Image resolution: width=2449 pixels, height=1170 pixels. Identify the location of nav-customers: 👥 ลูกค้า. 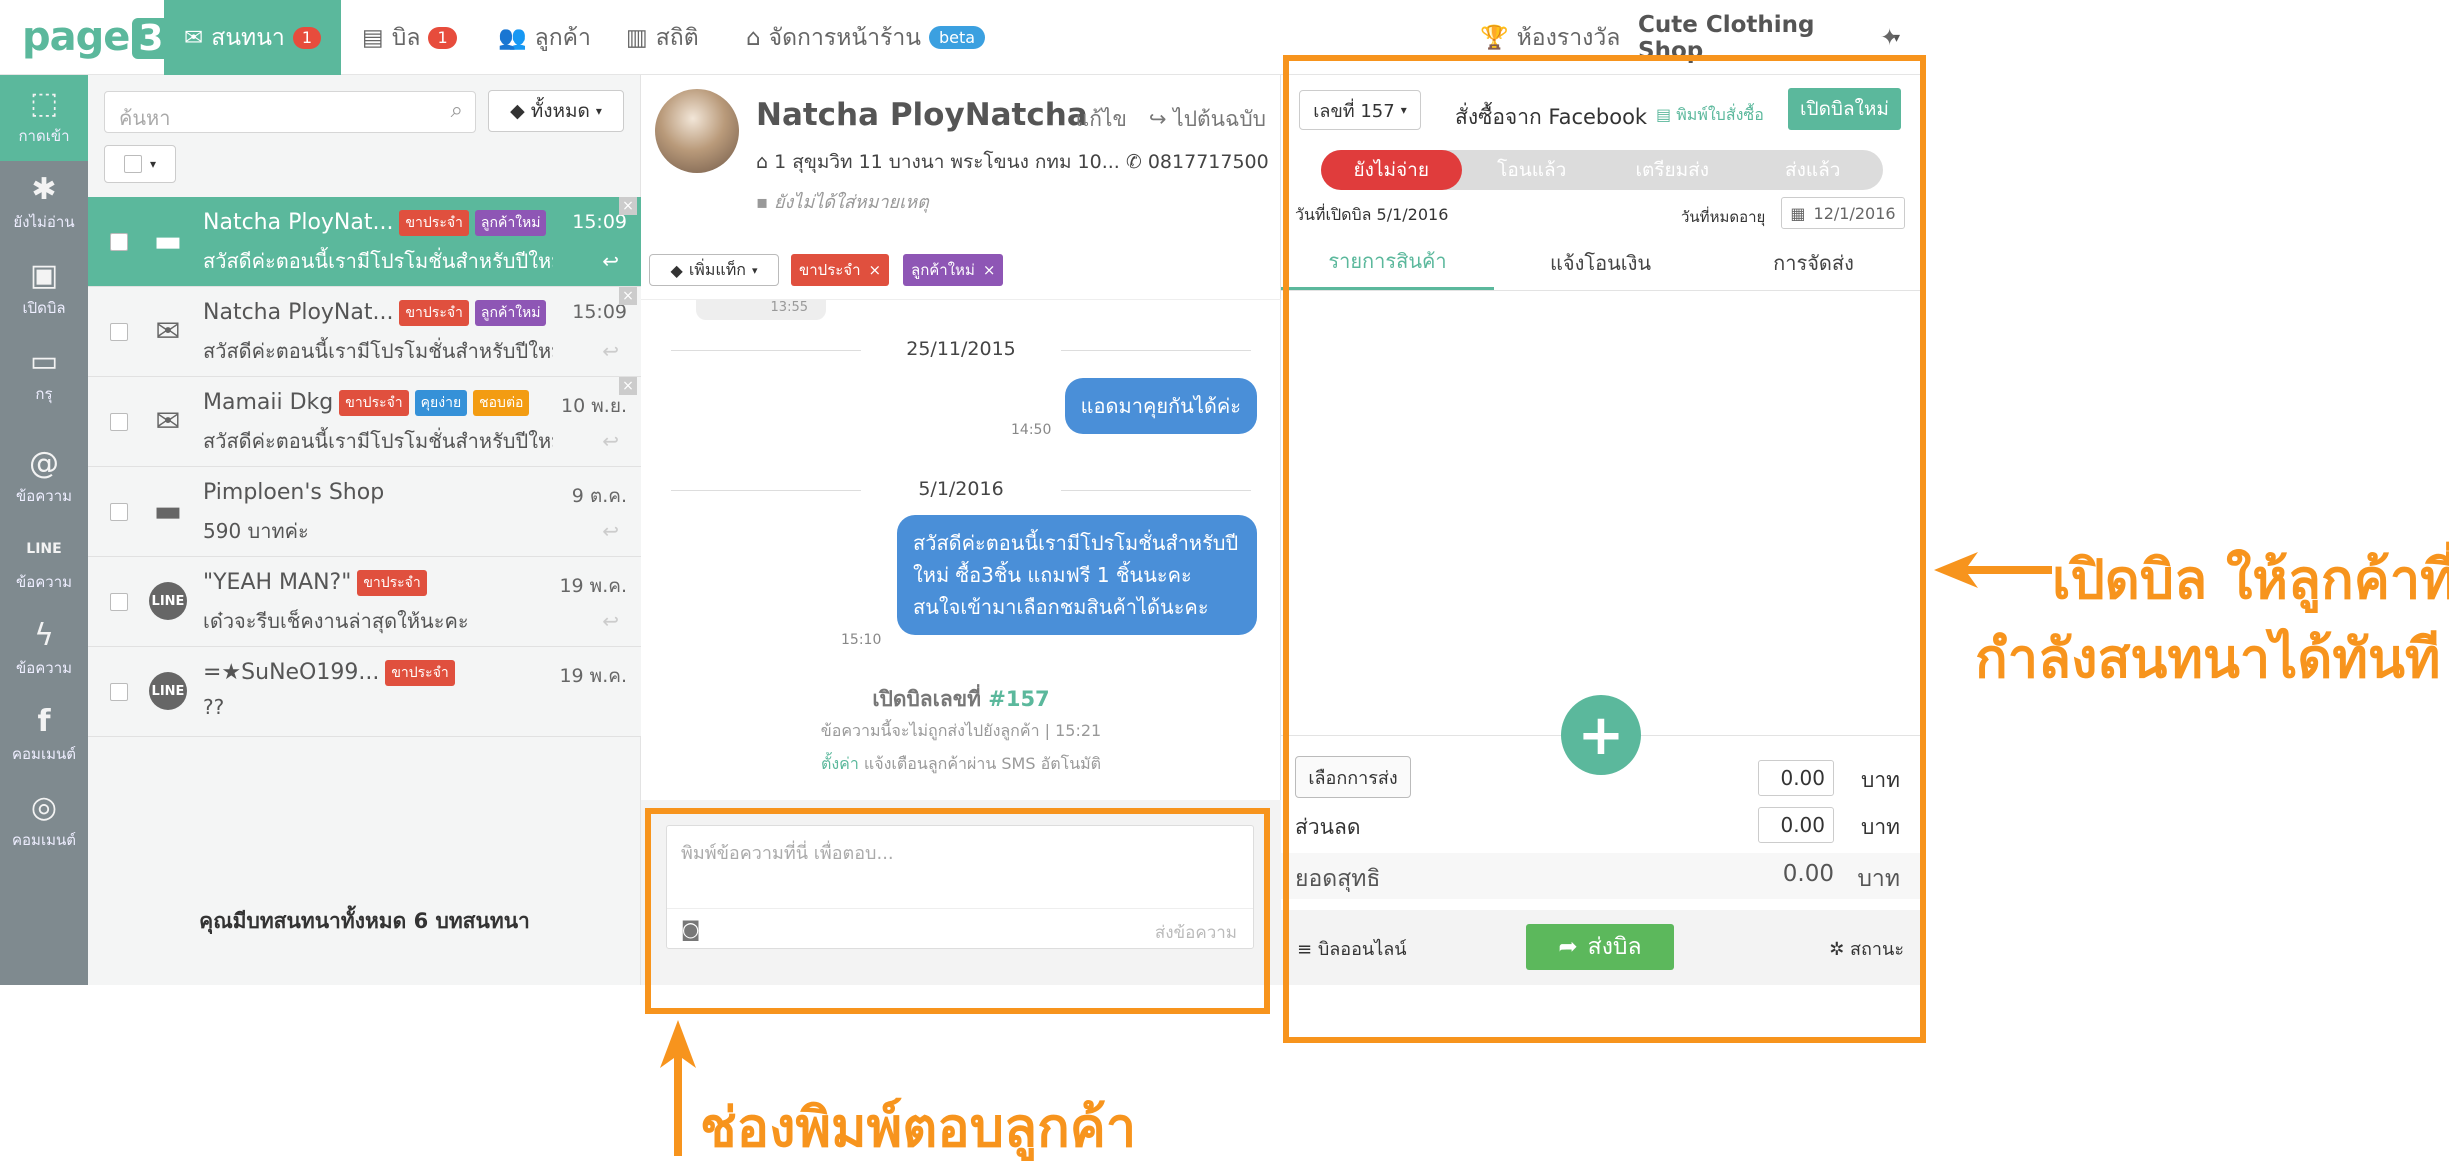
(544, 37).